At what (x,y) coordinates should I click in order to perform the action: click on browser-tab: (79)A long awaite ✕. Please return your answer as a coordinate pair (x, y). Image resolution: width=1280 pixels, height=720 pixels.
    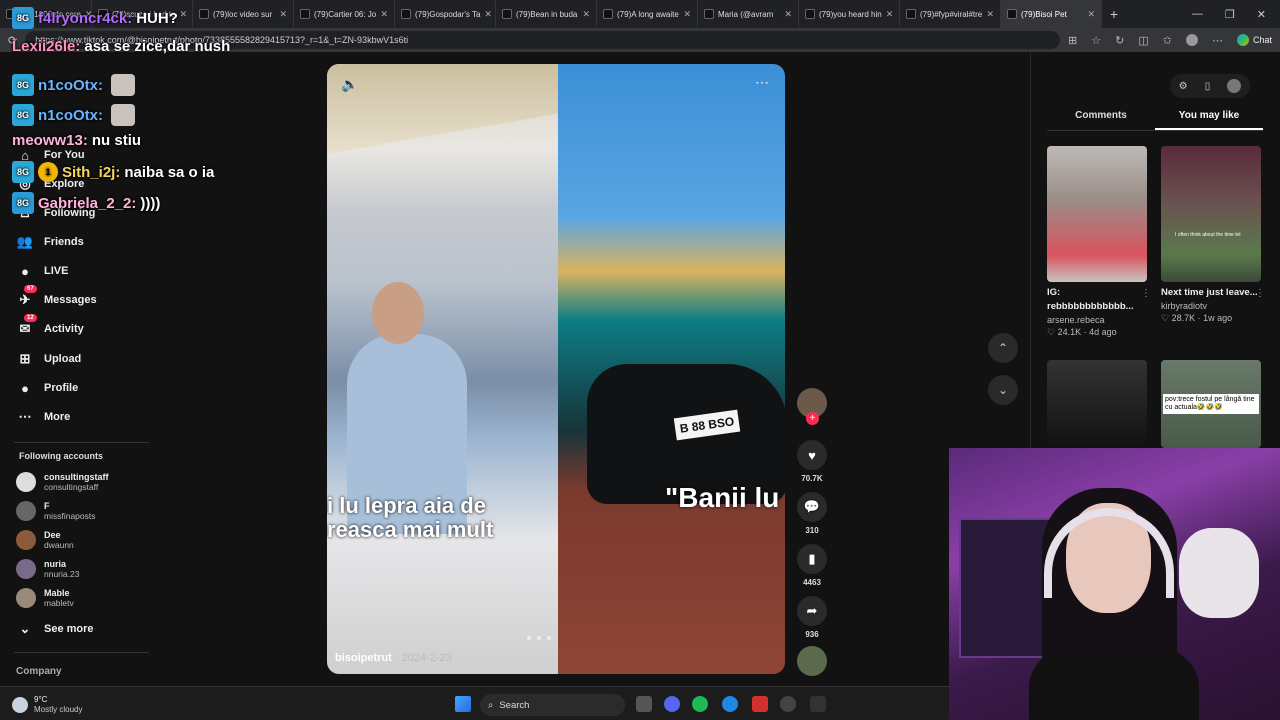
    Looking at the image, I should click on (647, 14).